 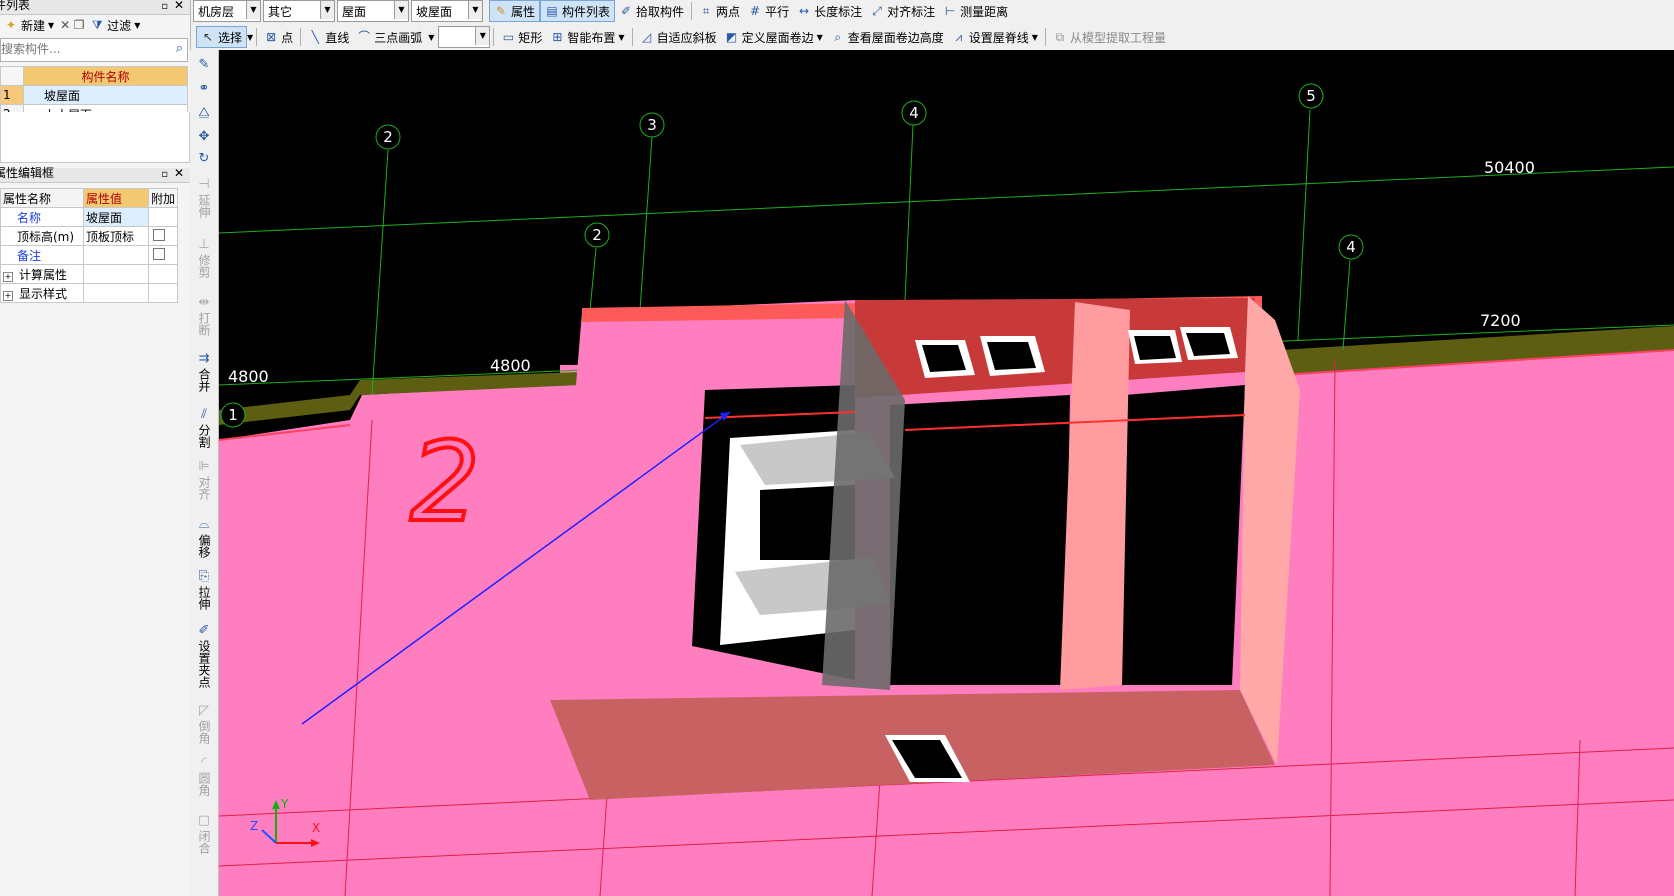 I want to click on list-icon: ▤, so click(x=552, y=11).